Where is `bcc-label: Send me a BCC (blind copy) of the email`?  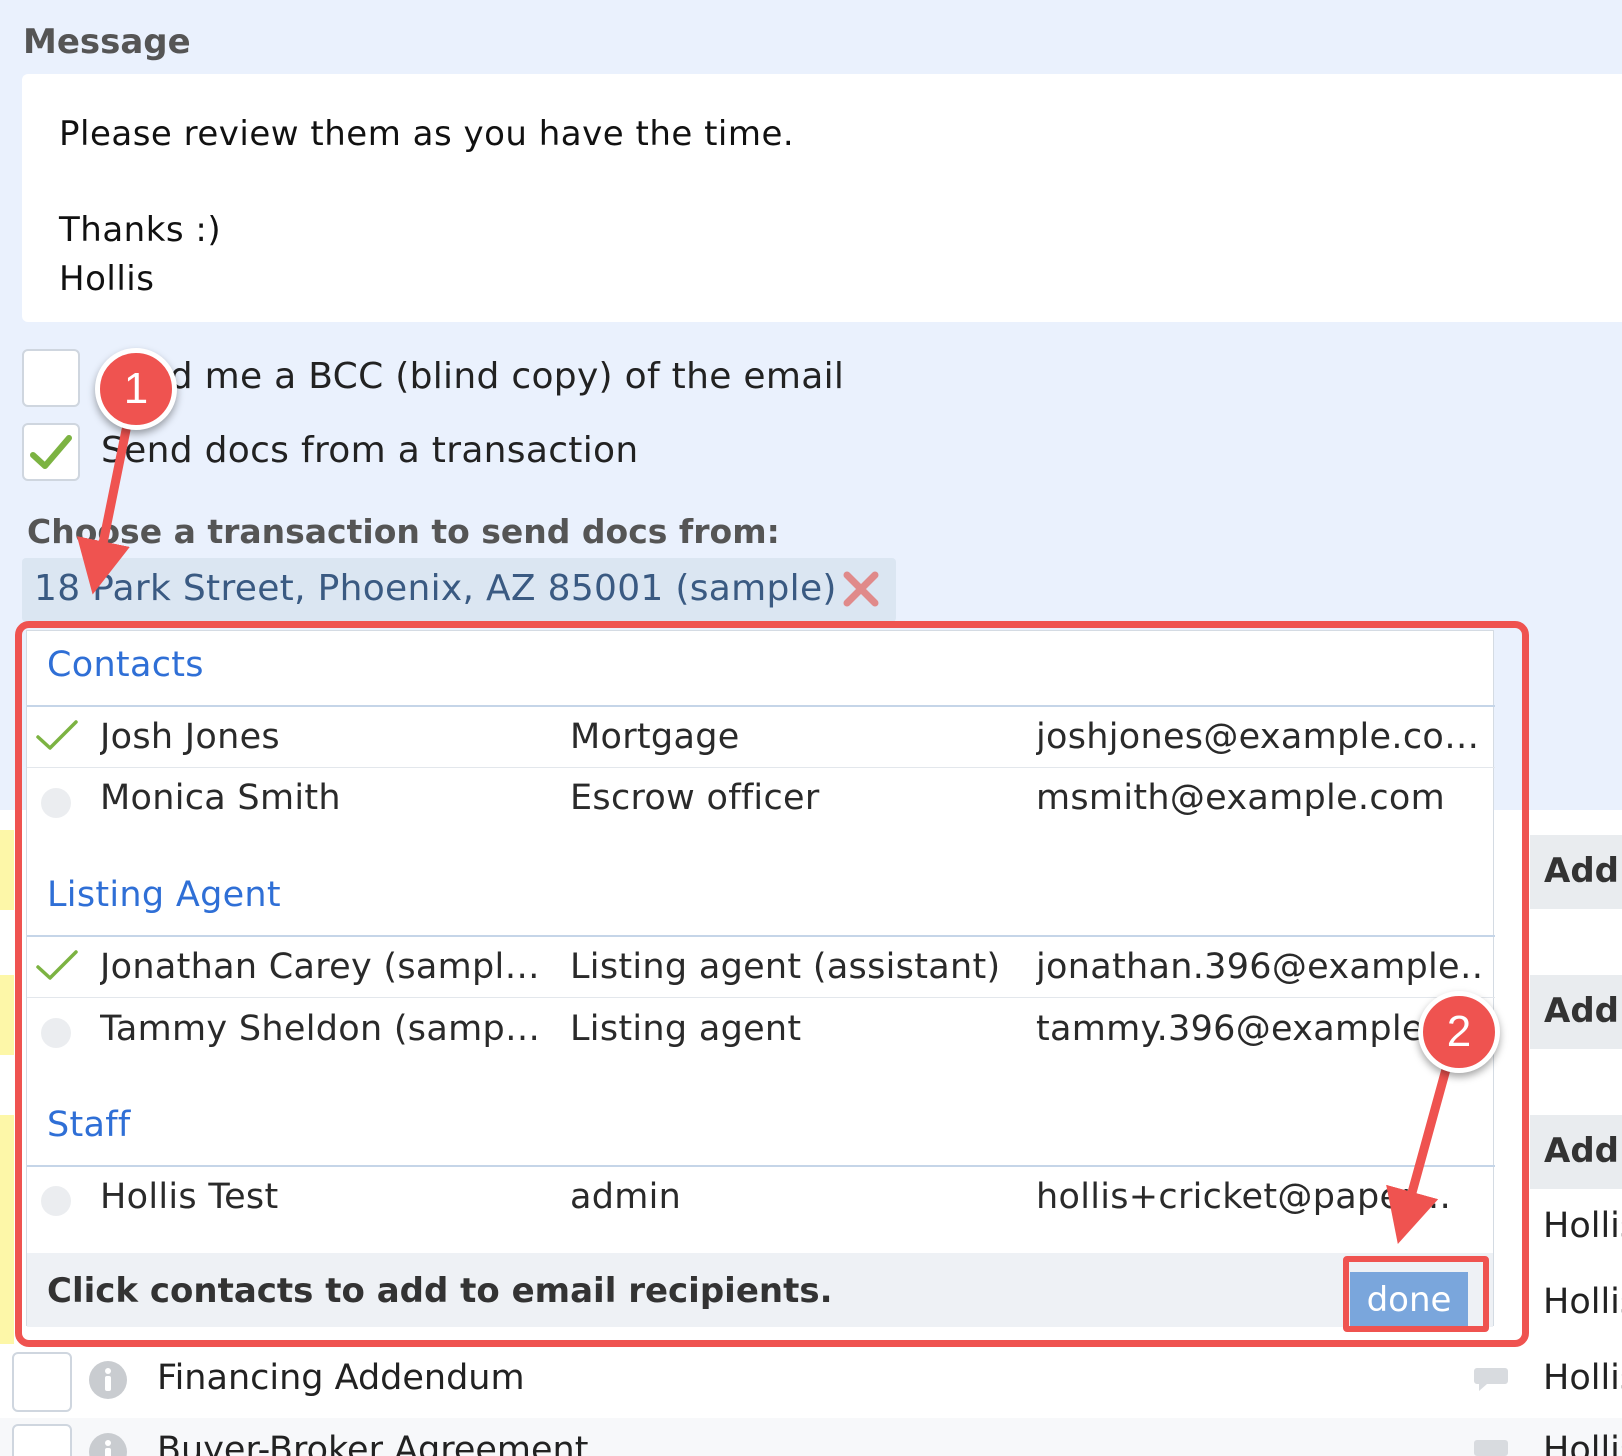 bcc-label: Send me a BCC (blind copy) of the email is located at coordinates (472, 376).